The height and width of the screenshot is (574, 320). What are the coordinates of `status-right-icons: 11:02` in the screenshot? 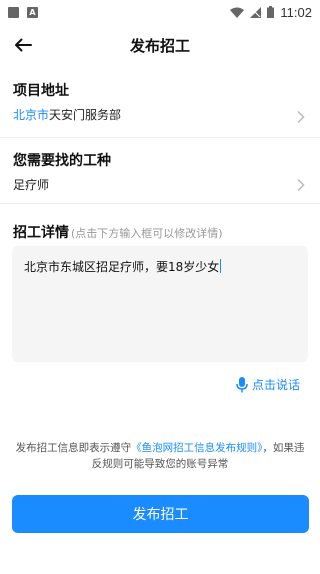 It's located at (271, 12).